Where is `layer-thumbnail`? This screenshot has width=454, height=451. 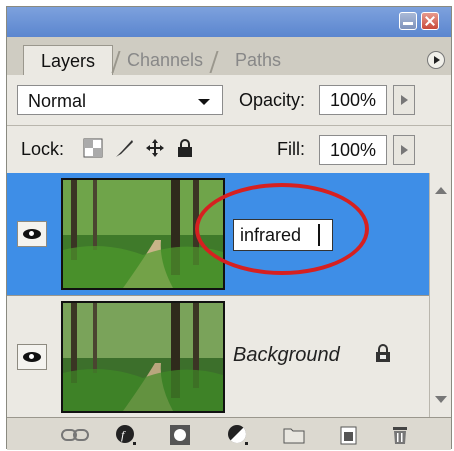
layer-thumbnail is located at coordinates (143, 357).